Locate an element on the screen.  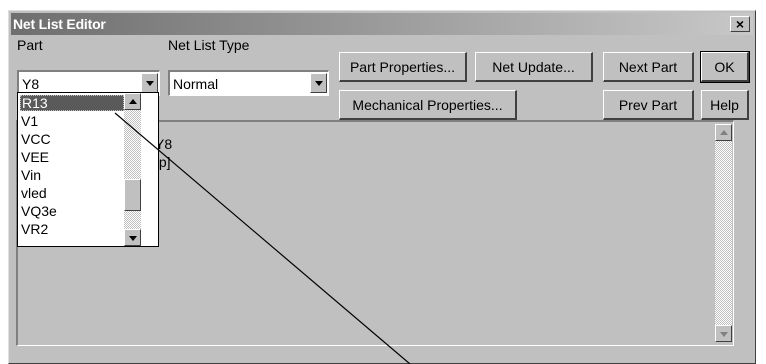
list-item: VR2 is located at coordinates (34, 229).